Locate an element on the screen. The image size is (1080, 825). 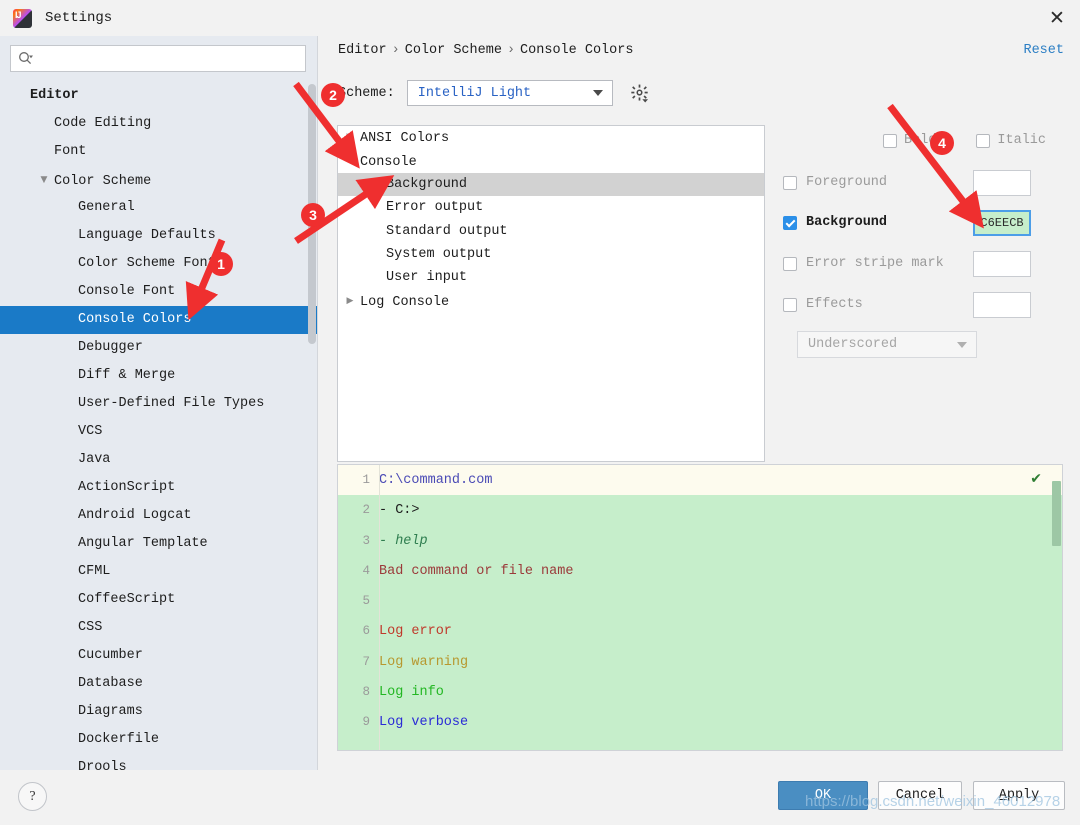
line-number: 9 is located at coordinates (366, 722).